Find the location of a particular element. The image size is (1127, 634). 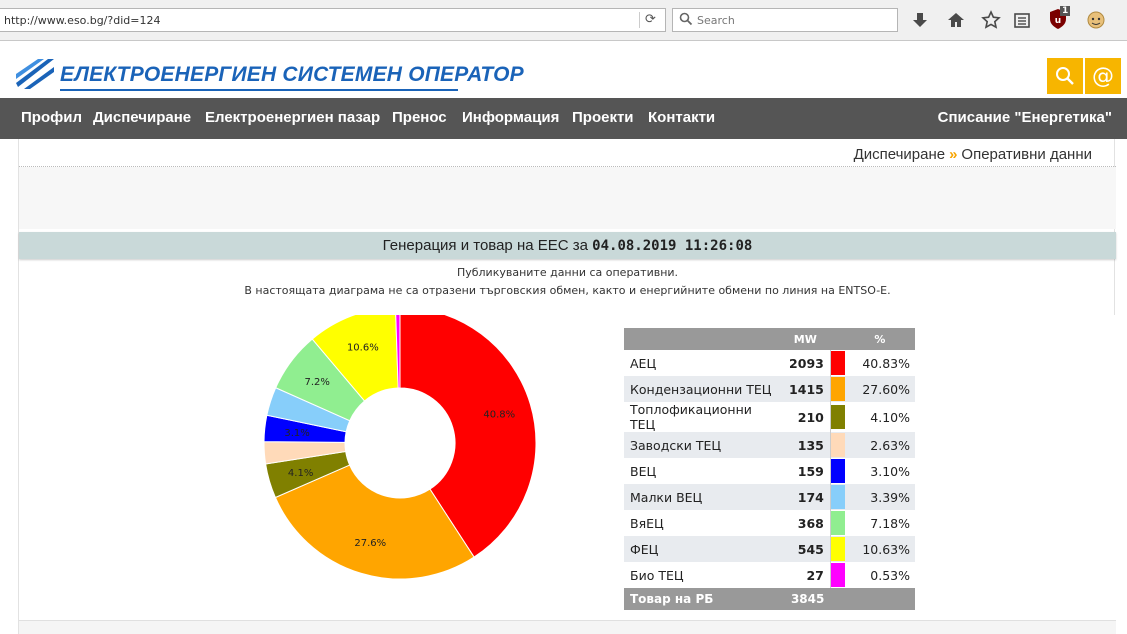

search-placeholder: Search is located at coordinates (716, 20).